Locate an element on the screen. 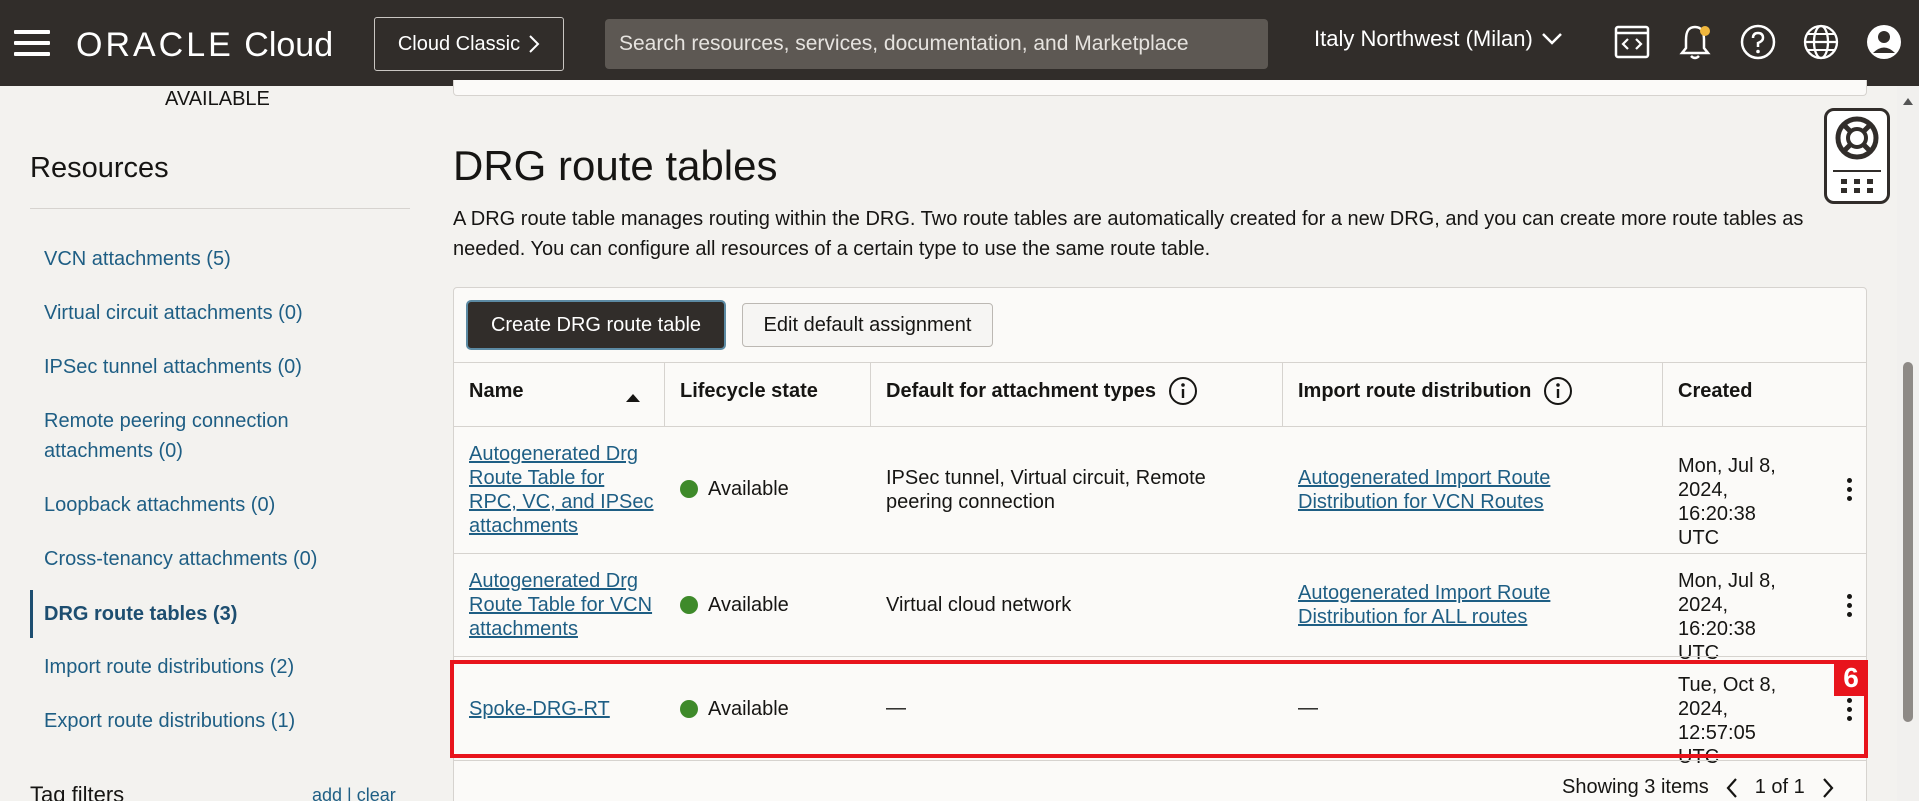  details-panel-edge is located at coordinates (1160, 88).